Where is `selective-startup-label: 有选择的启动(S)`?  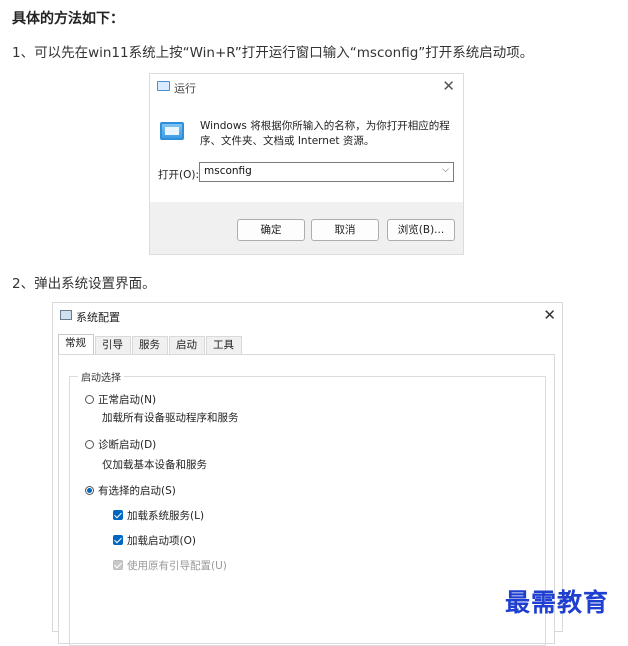 selective-startup-label: 有选择的启动(S) is located at coordinates (137, 490).